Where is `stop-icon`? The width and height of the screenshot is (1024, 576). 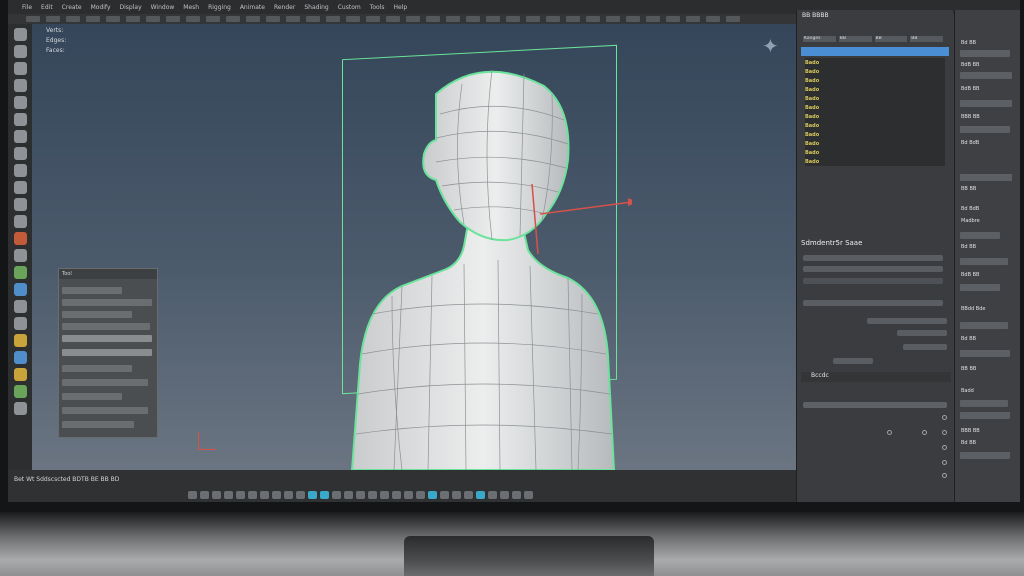
stop-icon is located at coordinates (240, 495).